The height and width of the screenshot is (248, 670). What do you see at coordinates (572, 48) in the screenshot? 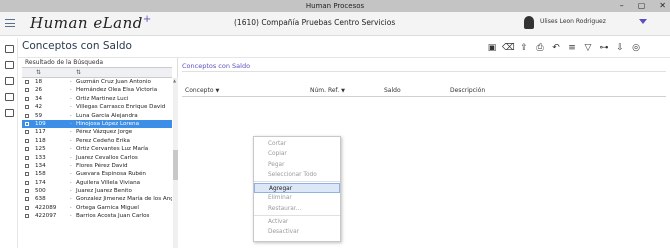
I see `sort-icon: ≡` at bounding box center [572, 48].